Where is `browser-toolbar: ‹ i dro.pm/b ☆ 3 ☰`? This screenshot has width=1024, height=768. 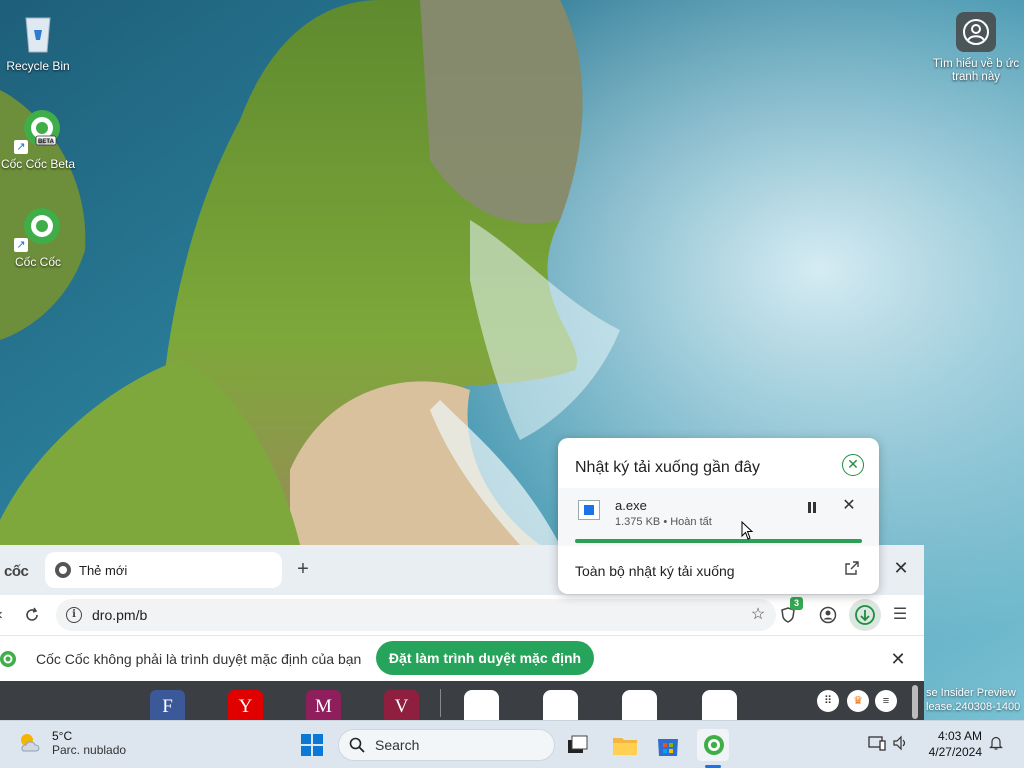 browser-toolbar: ‹ i dro.pm/b ☆ 3 ☰ is located at coordinates (462, 615).